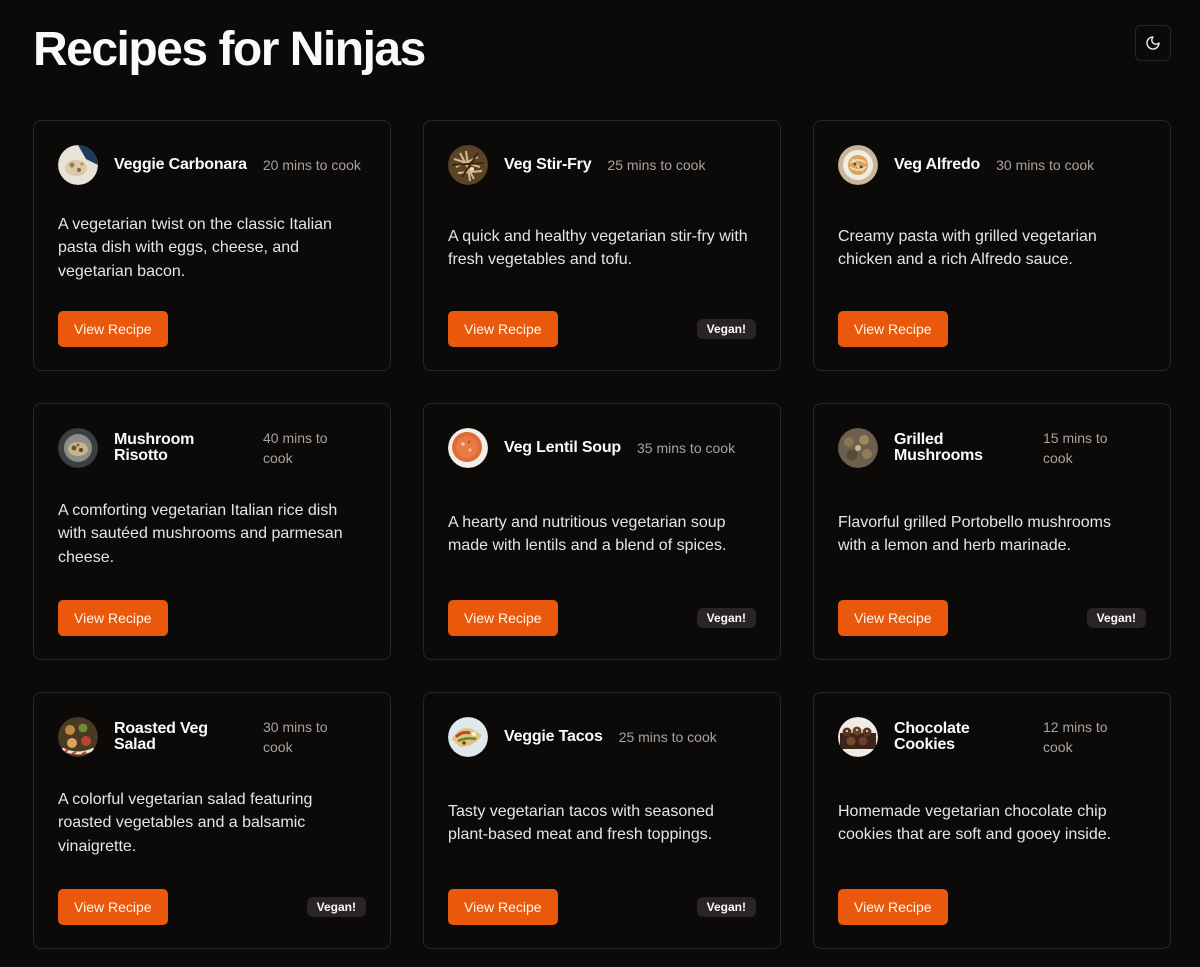  Describe the element at coordinates (295, 448) in the screenshot. I see `recipe-cook-time: 40 mins to cook` at that location.